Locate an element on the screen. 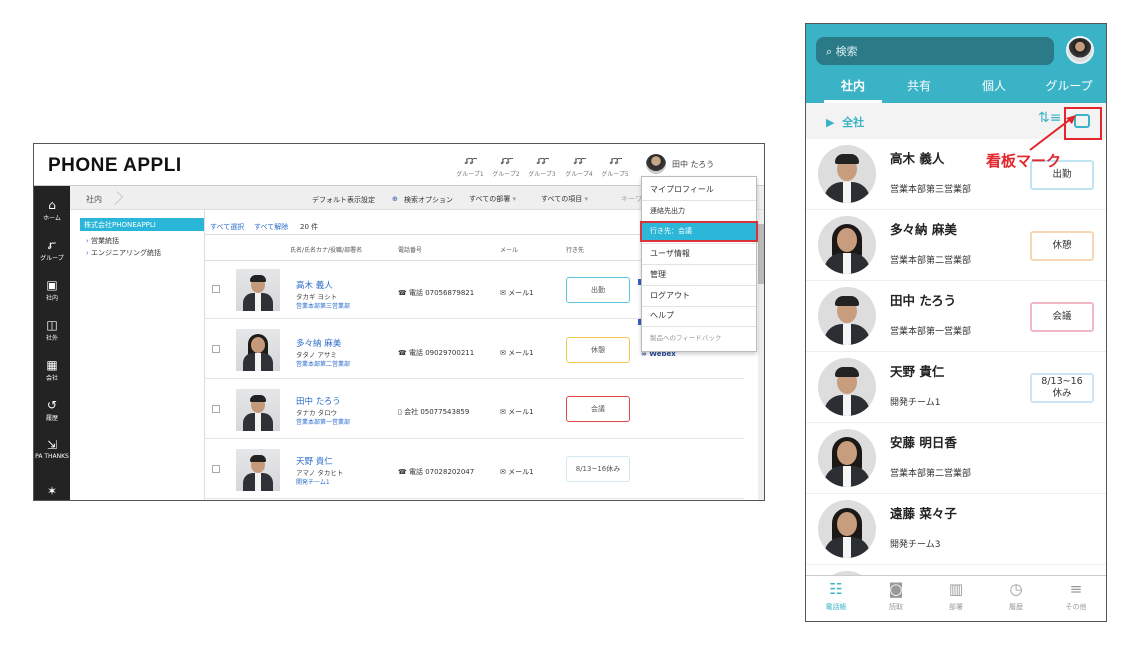 This screenshot has height=645, width=1148. org-all-toggle: ▶ 全社 is located at coordinates (845, 122).